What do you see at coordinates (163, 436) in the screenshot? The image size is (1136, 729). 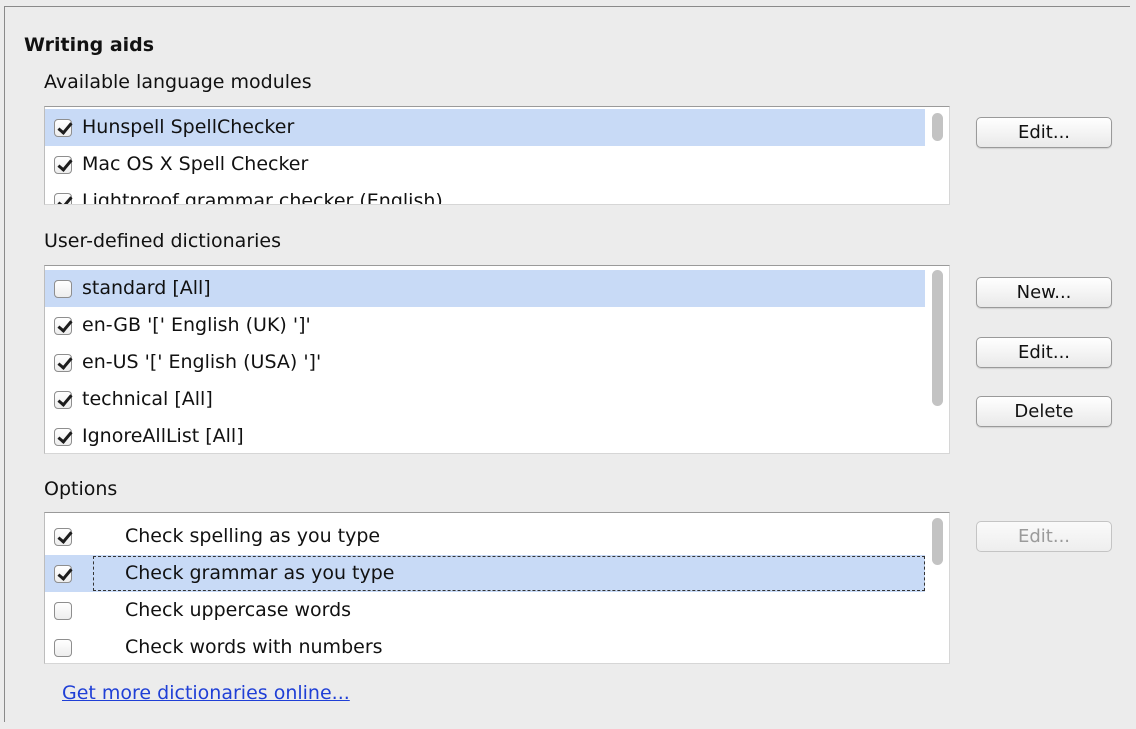 I see `dictionary-label: IgnoreAllList [All]` at bounding box center [163, 436].